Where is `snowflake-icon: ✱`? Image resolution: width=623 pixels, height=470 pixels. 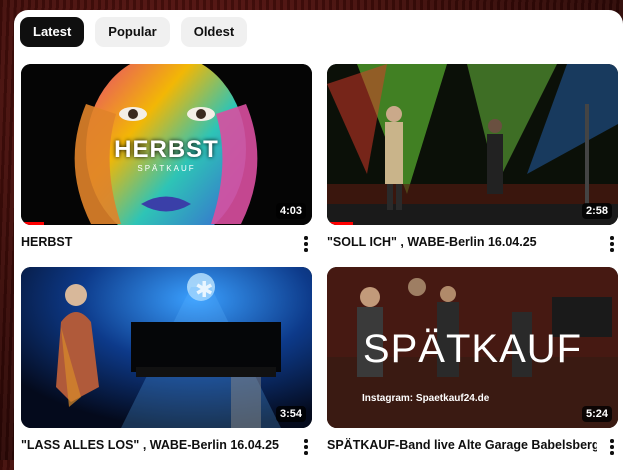 snowflake-icon: ✱ is located at coordinates (204, 289).